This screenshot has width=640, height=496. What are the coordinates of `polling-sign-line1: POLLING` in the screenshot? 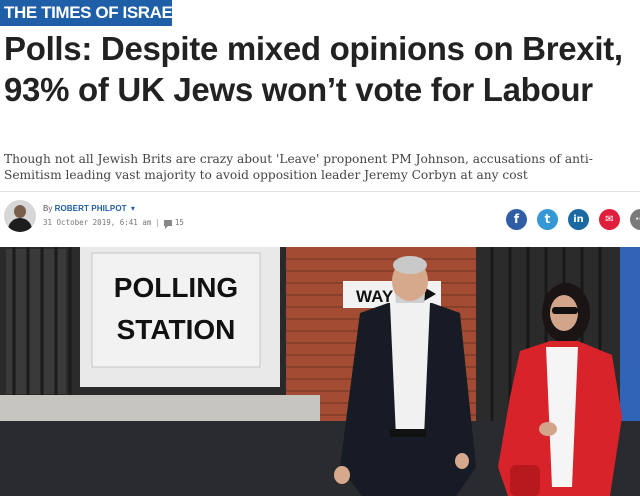 It's located at (176, 287).